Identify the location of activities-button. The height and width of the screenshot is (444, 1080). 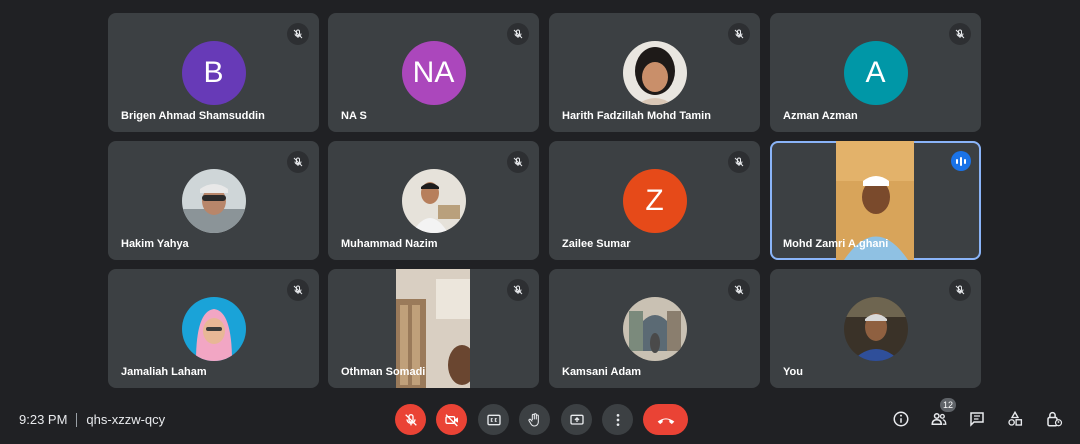
(1015, 419).